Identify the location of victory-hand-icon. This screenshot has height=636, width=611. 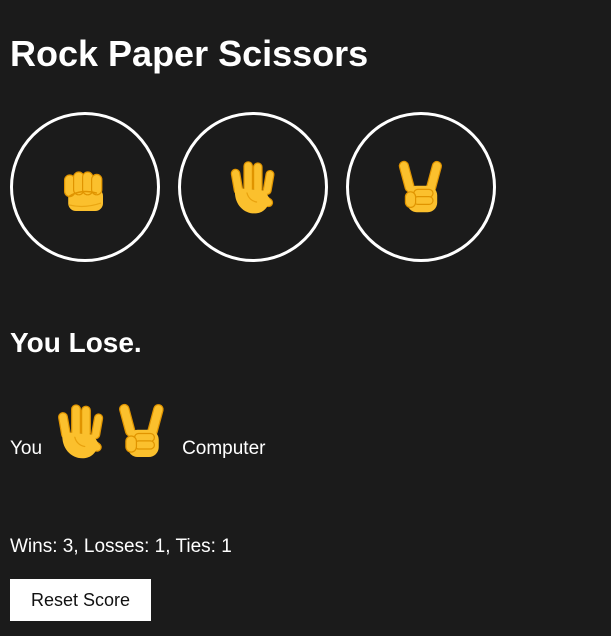
(421, 187).